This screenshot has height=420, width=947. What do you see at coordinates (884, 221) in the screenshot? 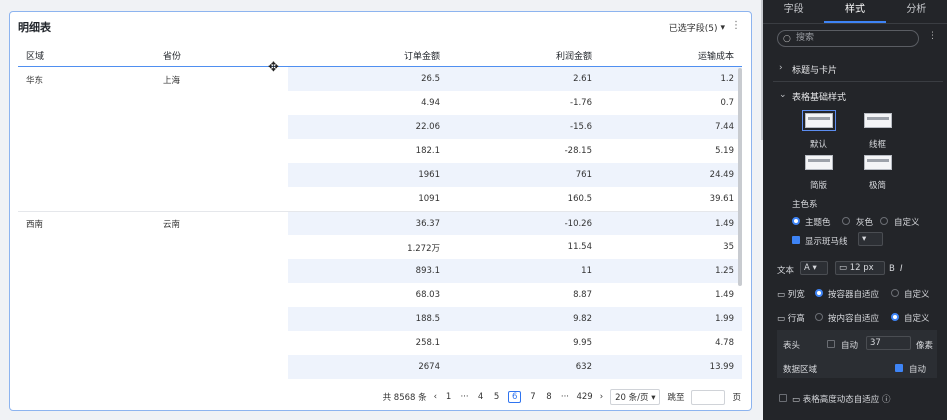
I see `theme-radio-custom` at bounding box center [884, 221].